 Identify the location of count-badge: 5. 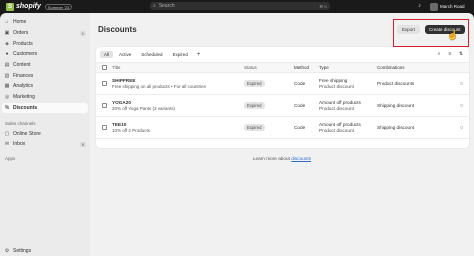
(82, 144).